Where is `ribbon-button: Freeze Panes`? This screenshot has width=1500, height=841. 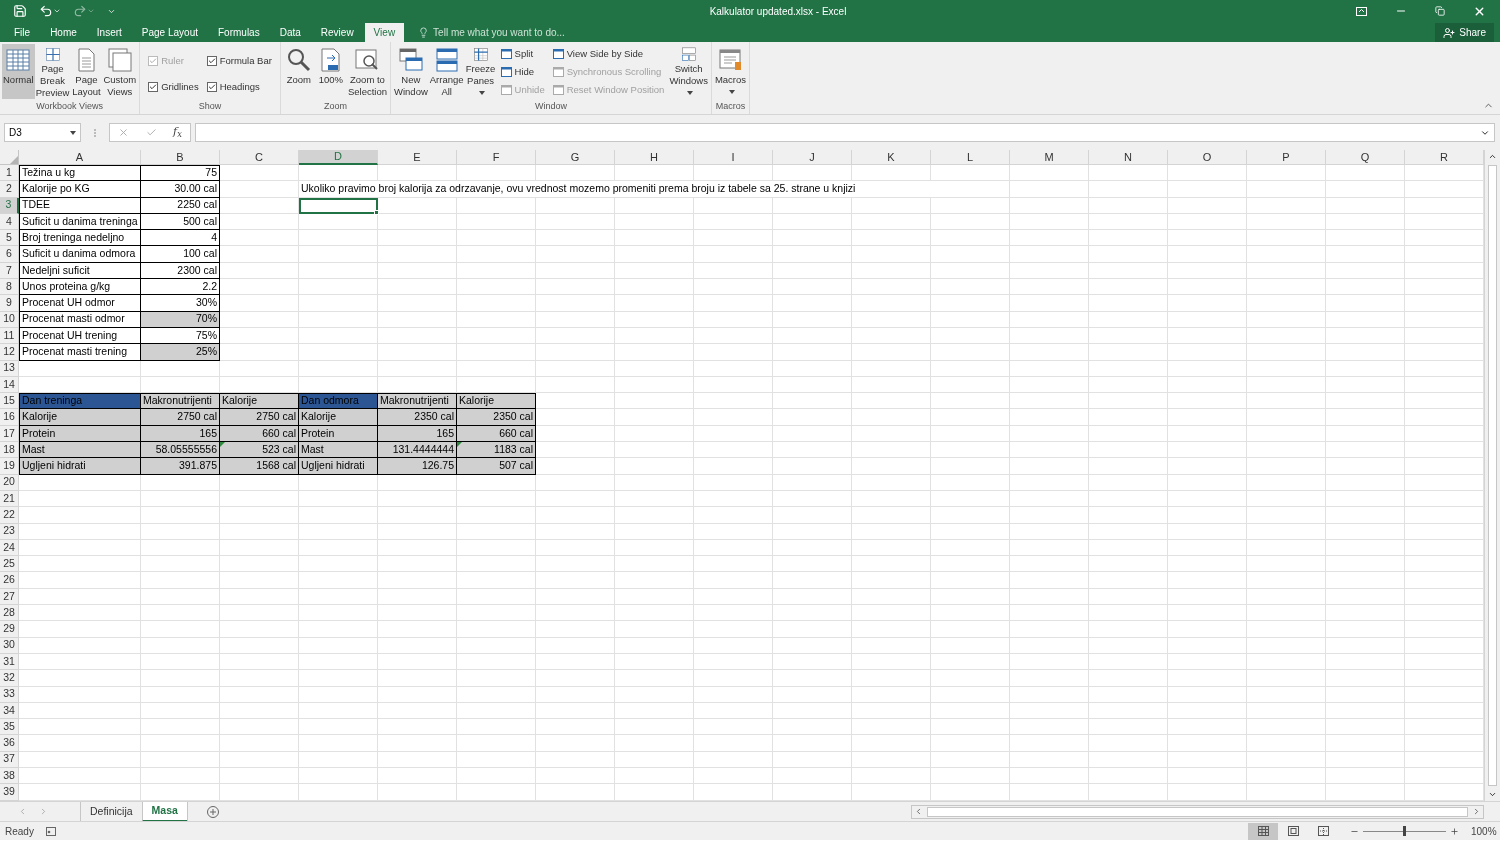 ribbon-button: Freeze Panes is located at coordinates (480, 71).